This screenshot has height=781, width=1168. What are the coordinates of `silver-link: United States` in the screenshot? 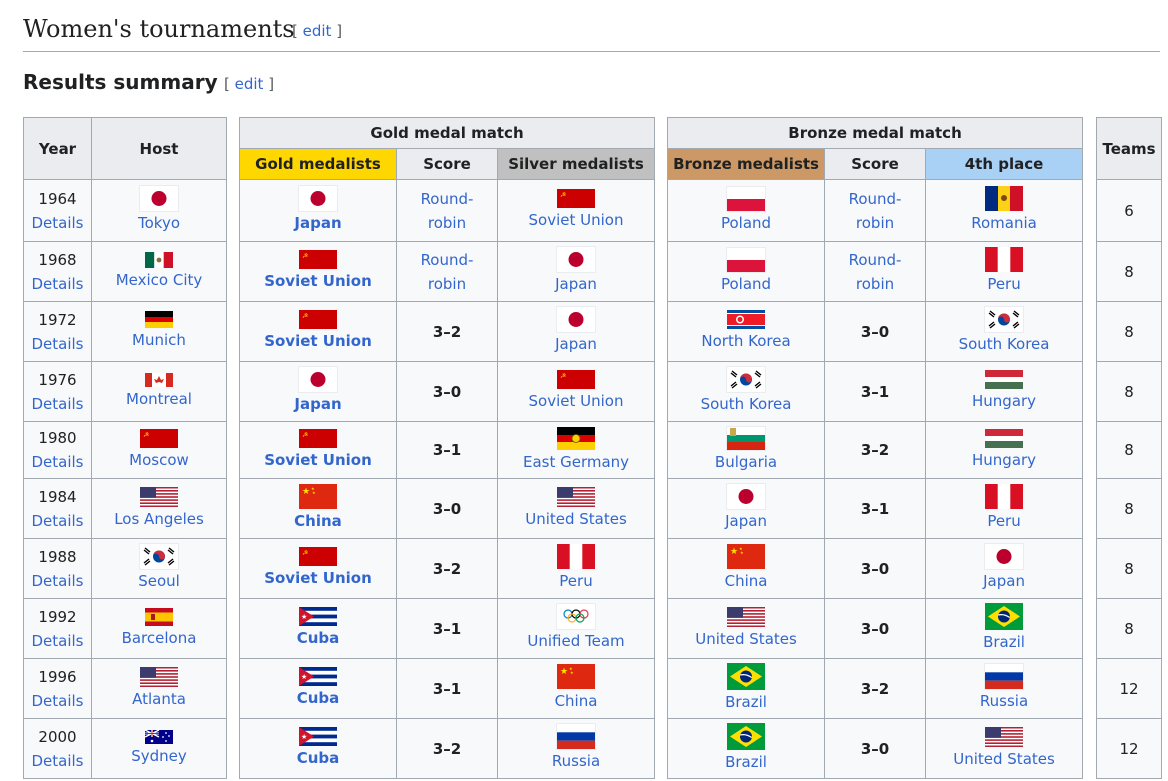 It's located at (576, 519).